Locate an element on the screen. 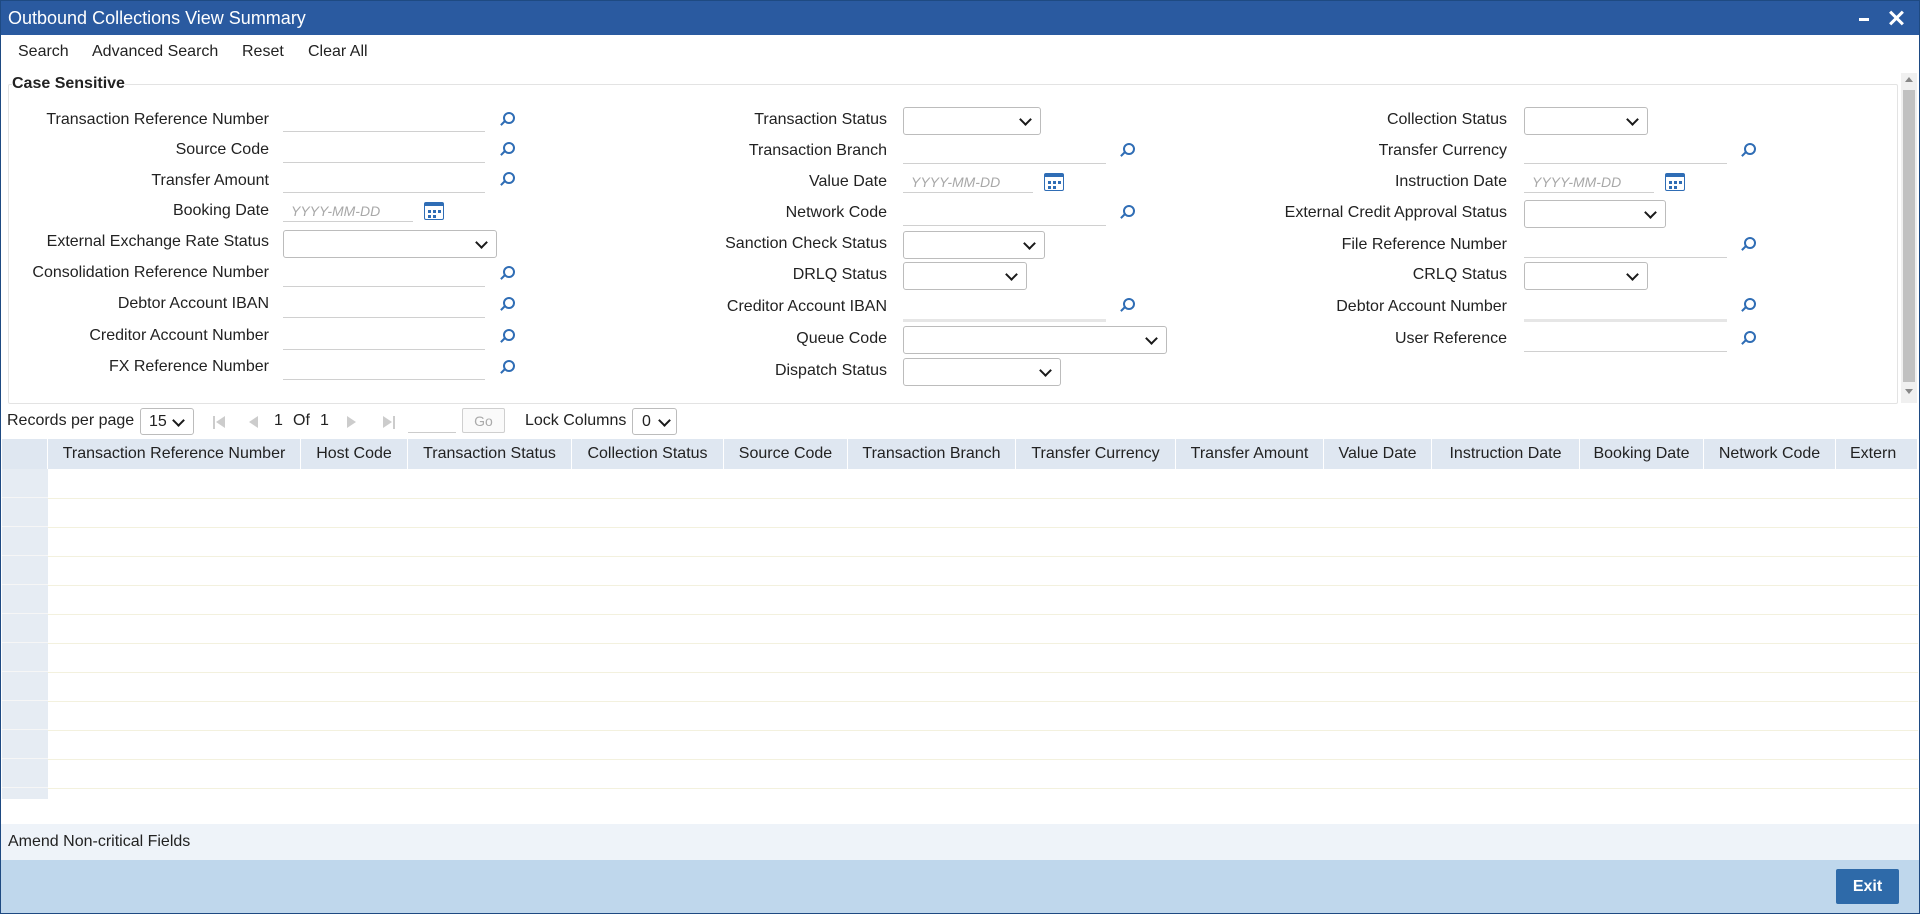  collection-status-select is located at coordinates (1586, 121).